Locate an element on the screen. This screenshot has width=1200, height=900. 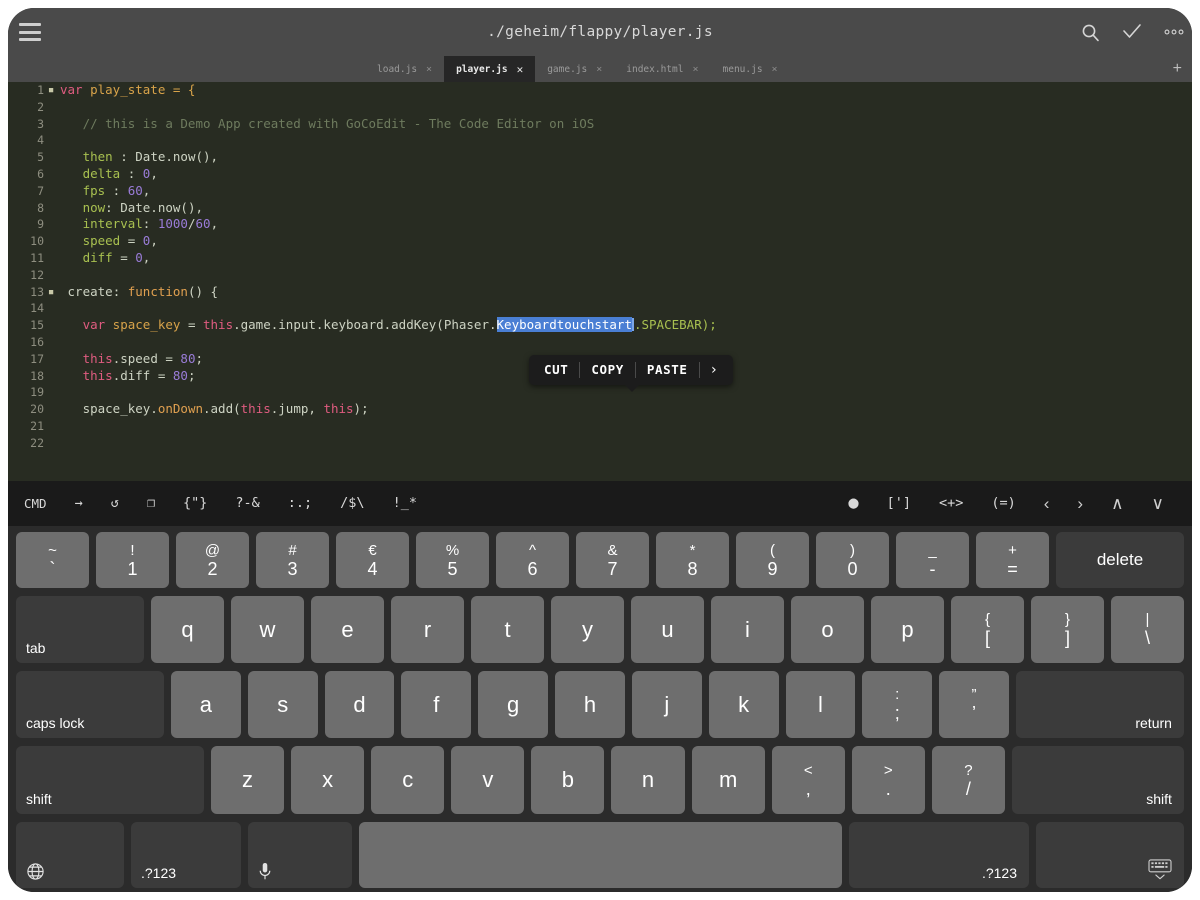
key-6: ^ 6 is located at coordinates (532, 560).